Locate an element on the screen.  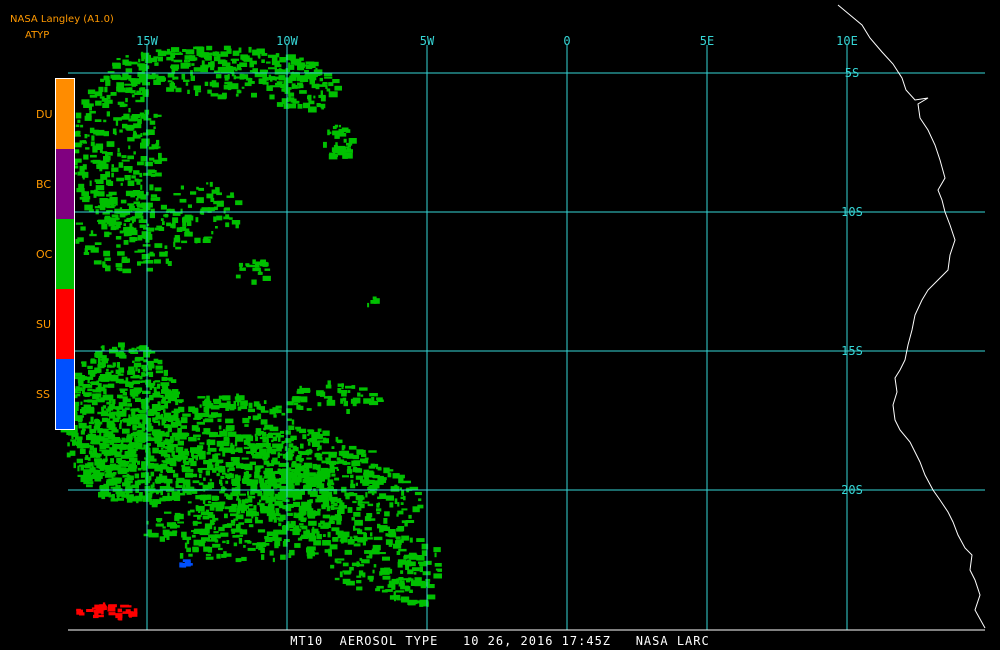
longitude-label: 0 is located at coordinates (566, 41).